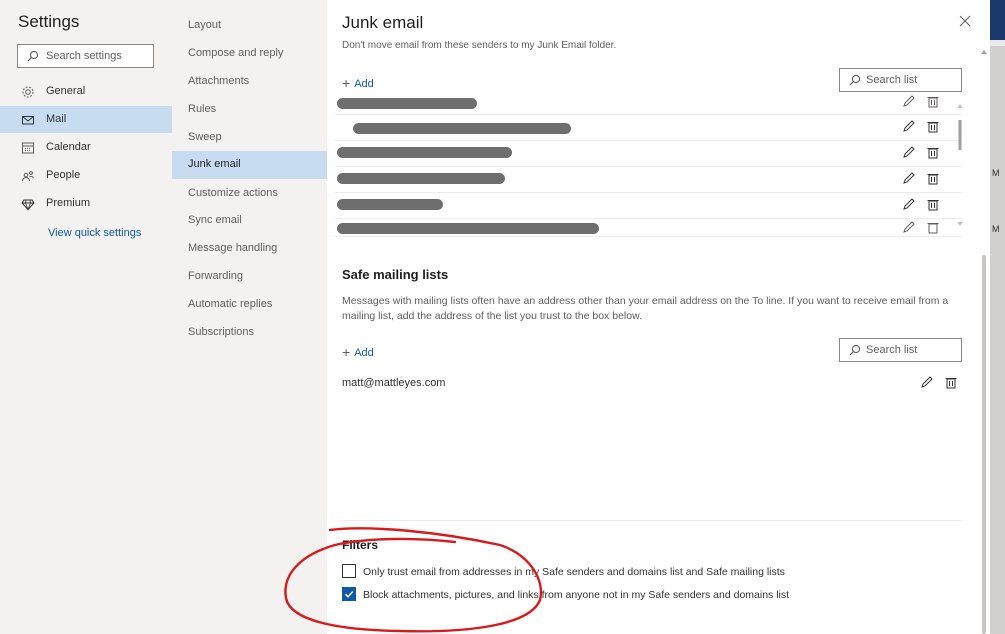 This screenshot has height=634, width=1005. I want to click on mailing-list-entry-actions, so click(942, 383).